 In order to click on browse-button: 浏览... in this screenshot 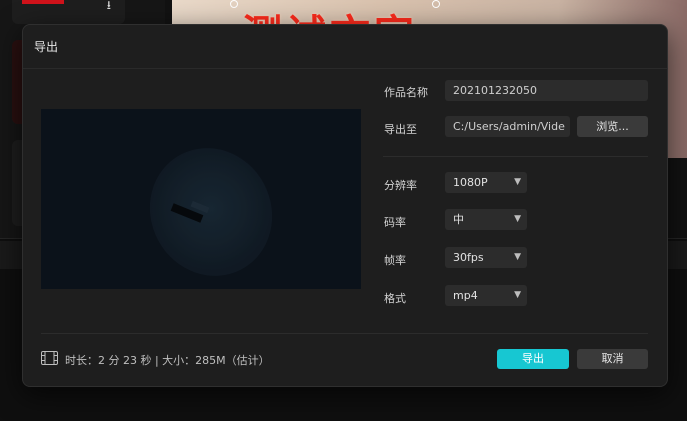, I will do `click(612, 126)`.